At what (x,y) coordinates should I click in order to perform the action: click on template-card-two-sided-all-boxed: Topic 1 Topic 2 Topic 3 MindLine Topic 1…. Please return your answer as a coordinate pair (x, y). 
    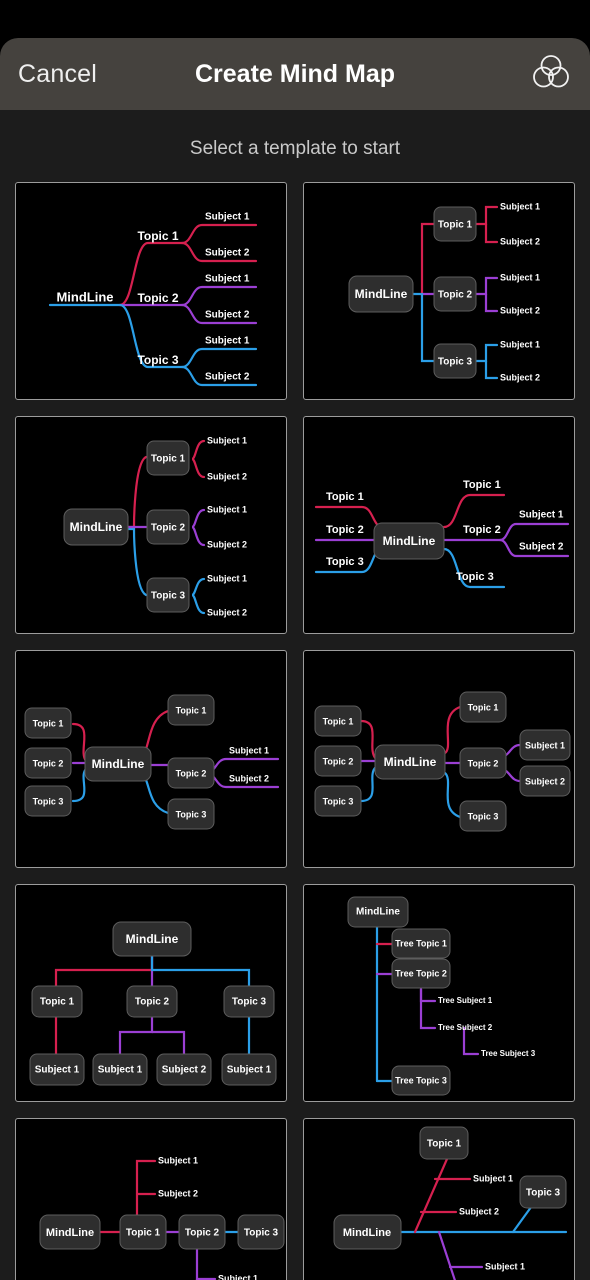
    Looking at the image, I should click on (439, 759).